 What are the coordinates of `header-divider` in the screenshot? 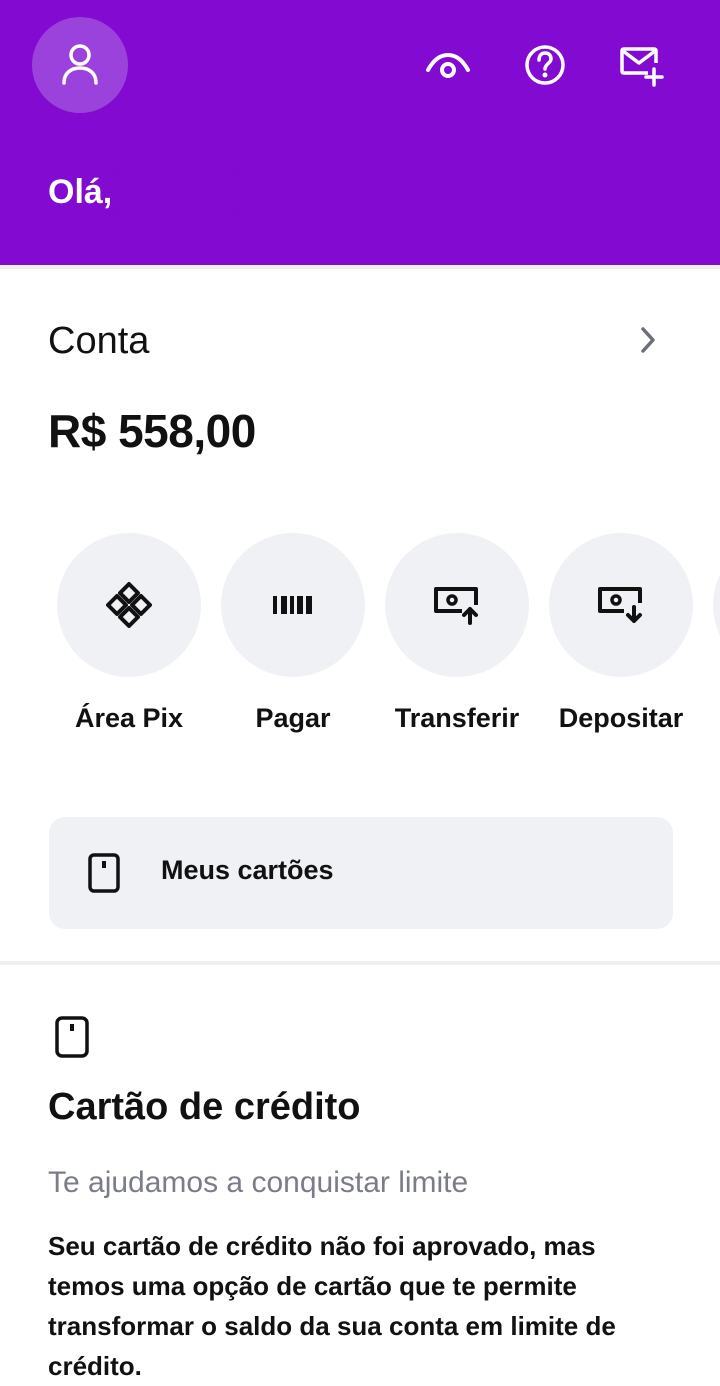 It's located at (360, 267).